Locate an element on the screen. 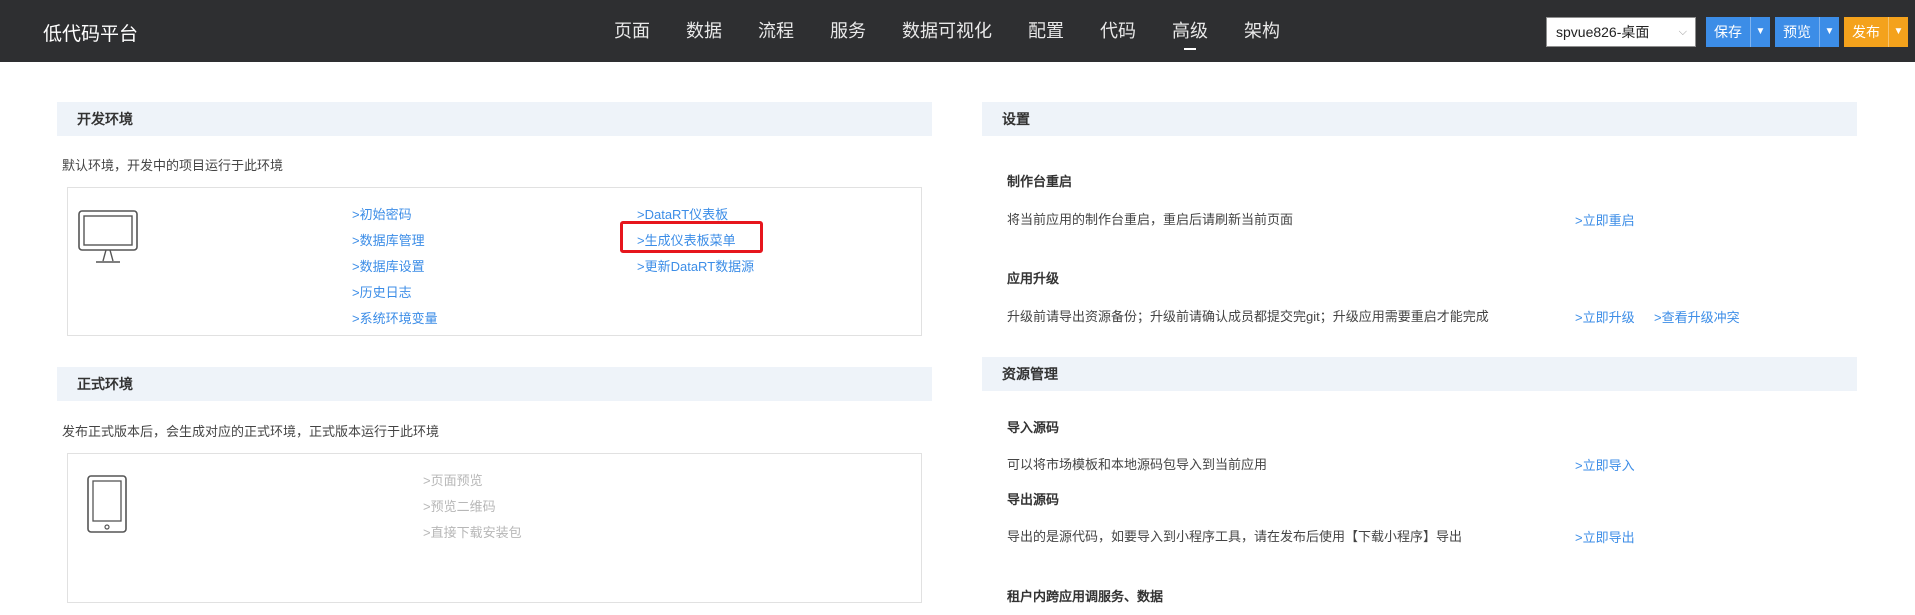  resources-header: 资源管理 is located at coordinates (1419, 374).